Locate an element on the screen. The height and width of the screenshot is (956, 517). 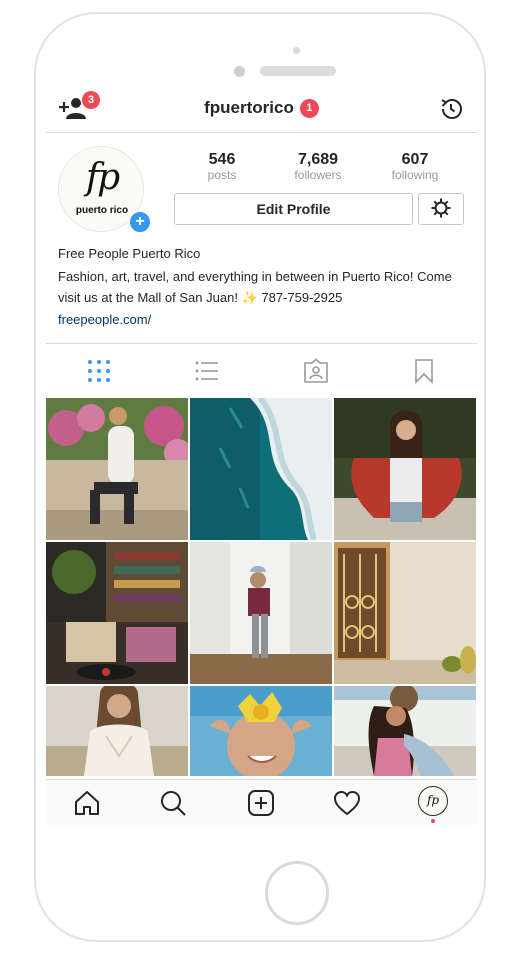
username-notification-badge: 1 is located at coordinates (309, 108).